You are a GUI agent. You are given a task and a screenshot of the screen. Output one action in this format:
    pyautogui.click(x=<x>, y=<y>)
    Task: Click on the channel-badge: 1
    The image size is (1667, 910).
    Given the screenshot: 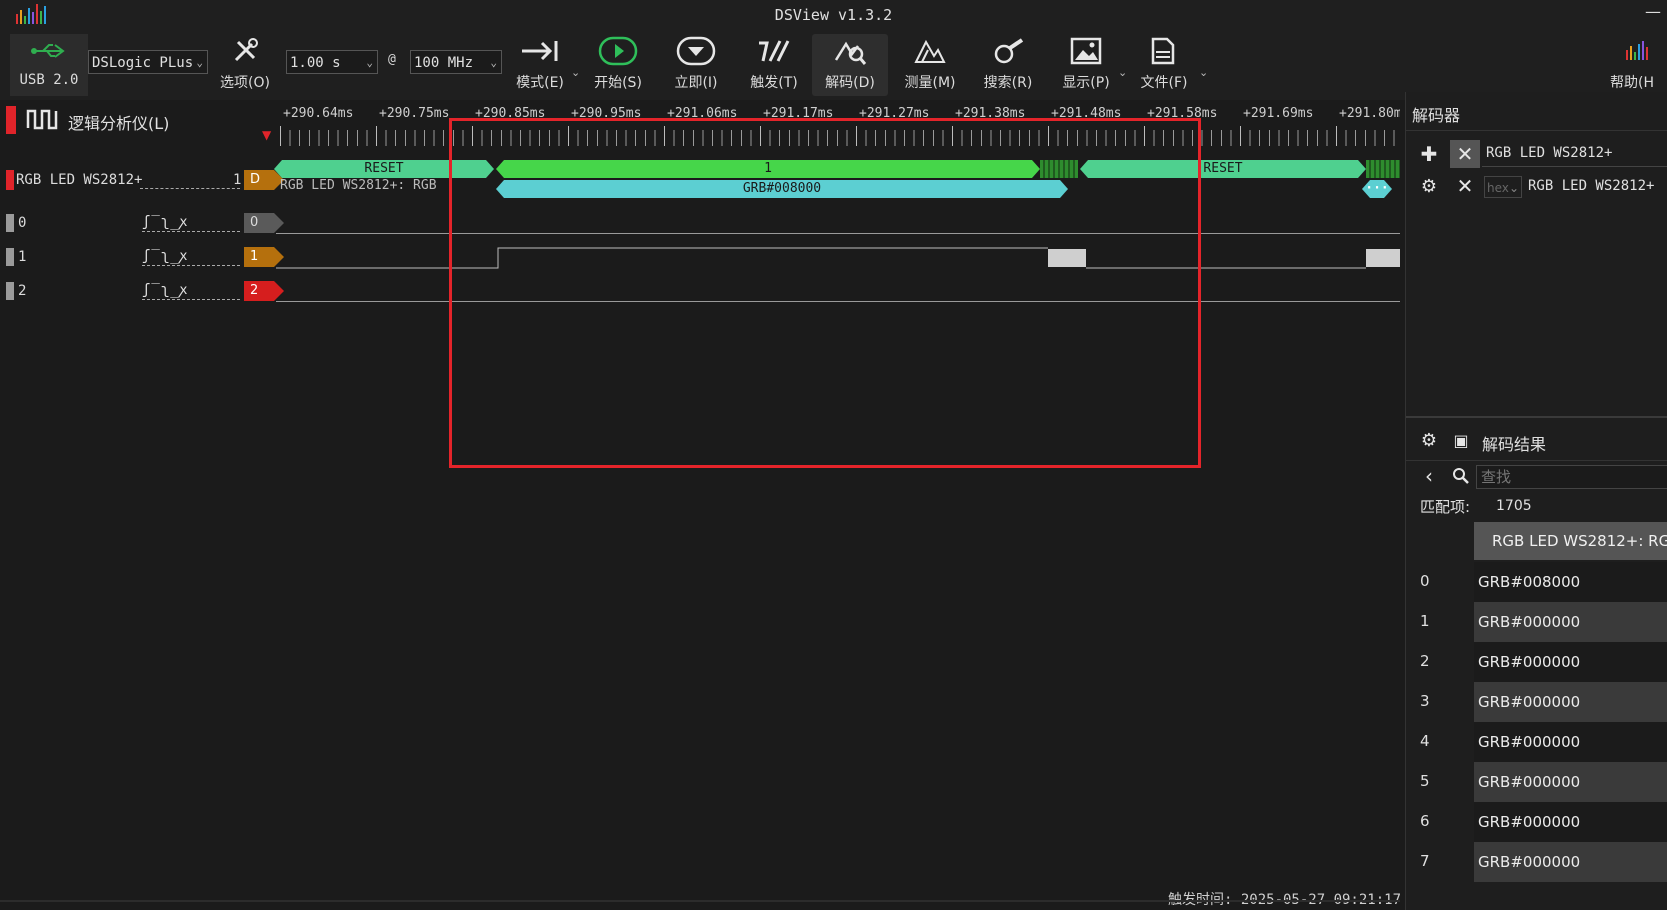 What is the action you would take?
    pyautogui.click(x=264, y=257)
    